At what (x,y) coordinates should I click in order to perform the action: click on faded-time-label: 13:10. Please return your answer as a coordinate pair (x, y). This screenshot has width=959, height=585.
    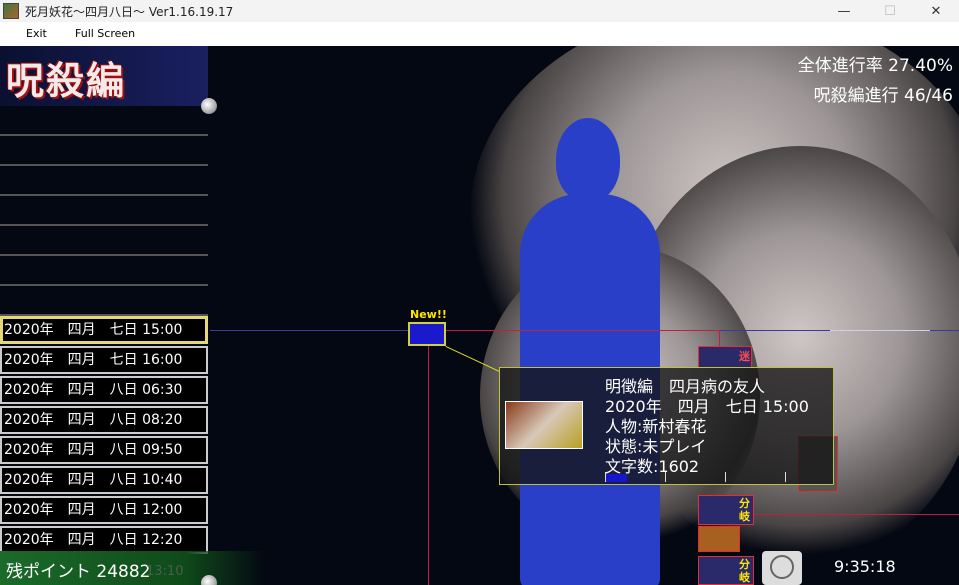
    Looking at the image, I should click on (165, 571).